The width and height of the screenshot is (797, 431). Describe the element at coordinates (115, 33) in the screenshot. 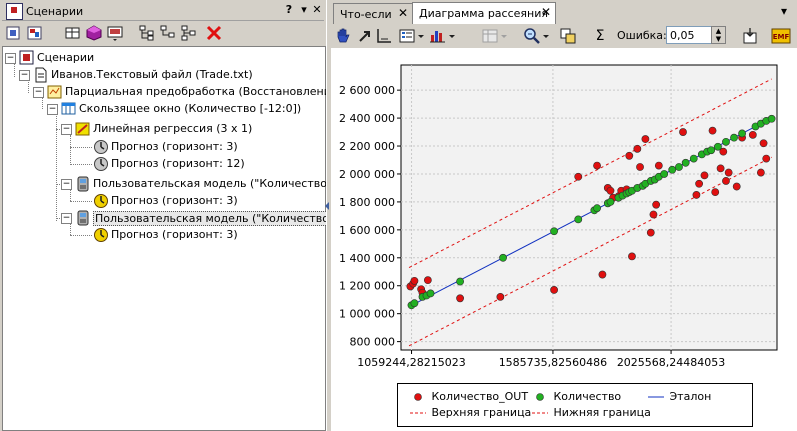

I see `monitor-icon` at that location.